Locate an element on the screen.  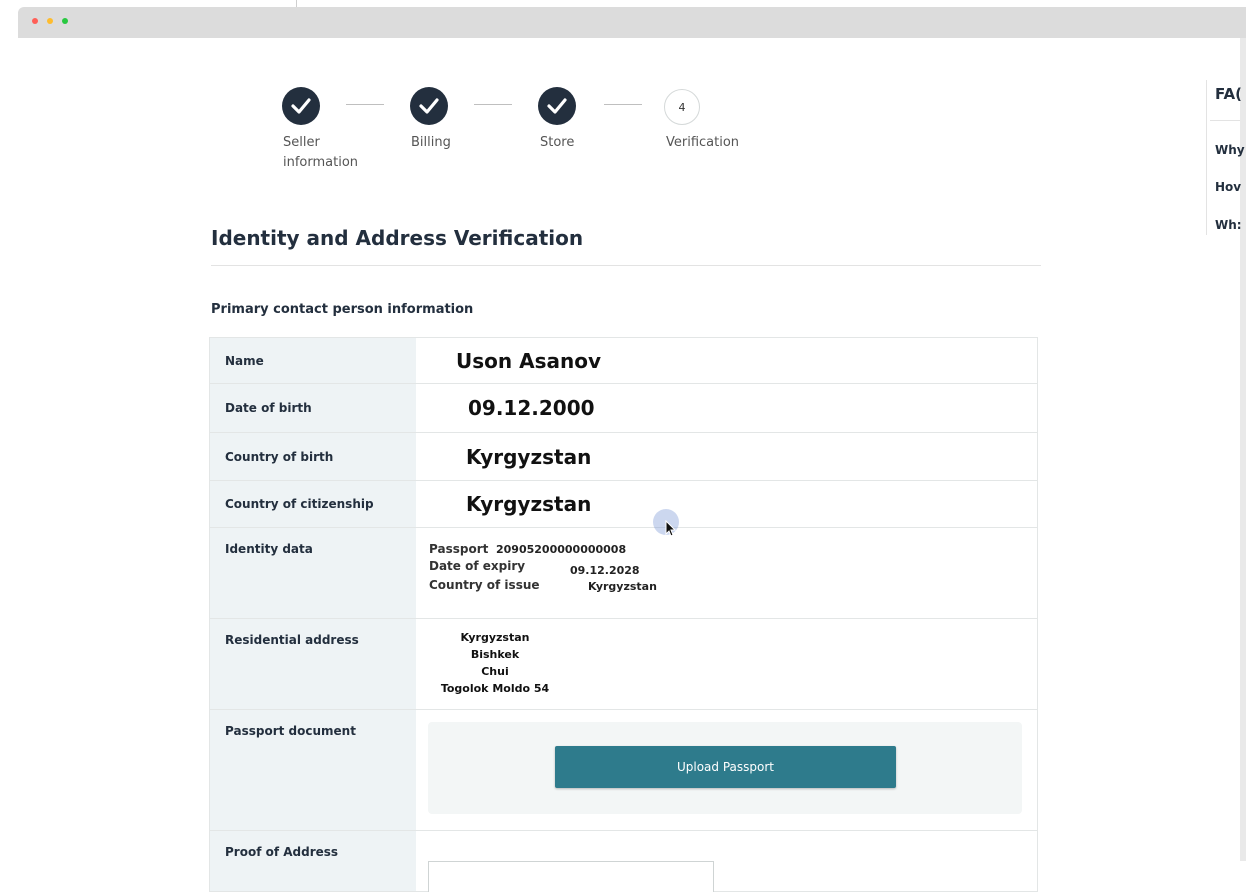
passport-number-value: 20905200000000008 is located at coordinates (561, 549).